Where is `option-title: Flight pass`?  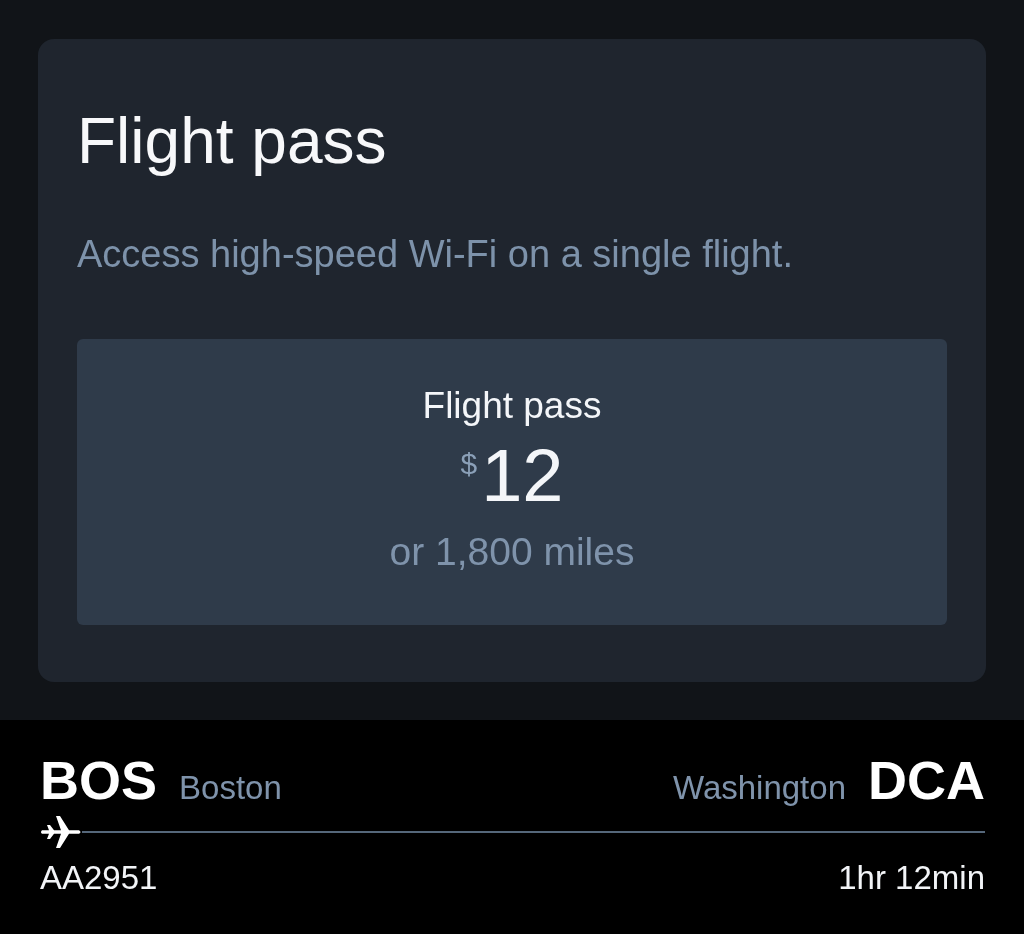 option-title: Flight pass is located at coordinates (512, 406).